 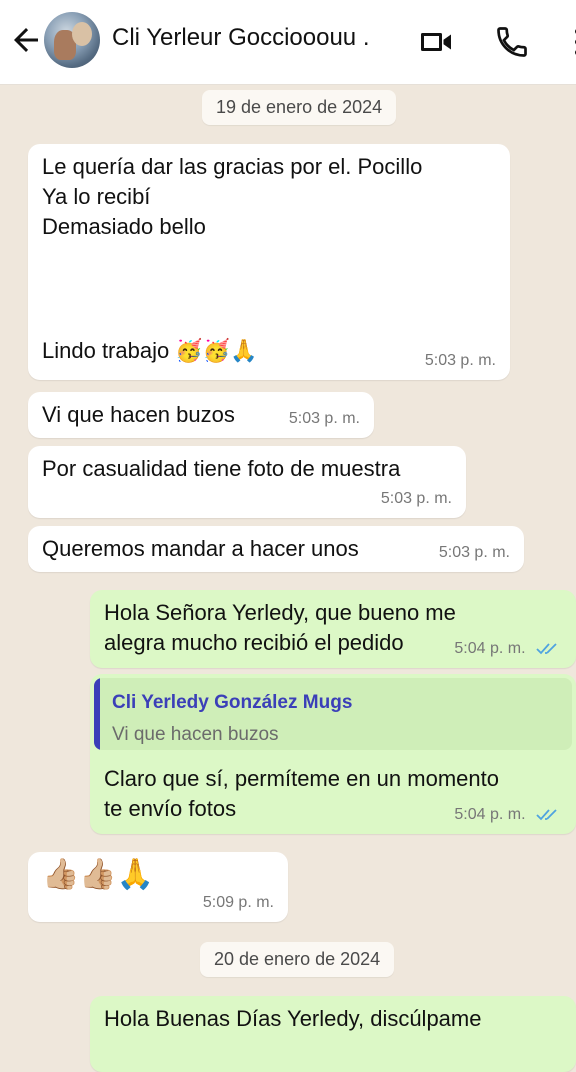 What do you see at coordinates (299, 107) in the screenshot?
I see `date-separator: 19 de enero de 2024` at bounding box center [299, 107].